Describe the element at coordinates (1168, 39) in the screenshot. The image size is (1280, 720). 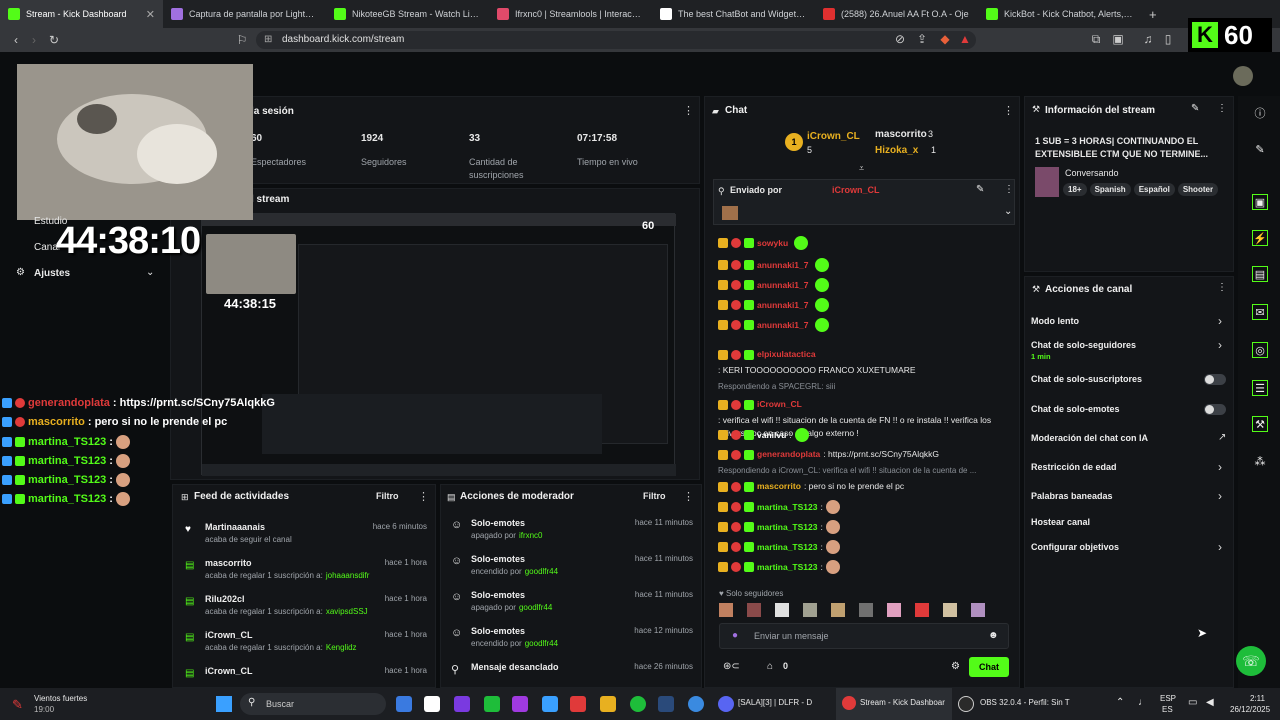
I see `sidebar-icon: ▯` at that location.